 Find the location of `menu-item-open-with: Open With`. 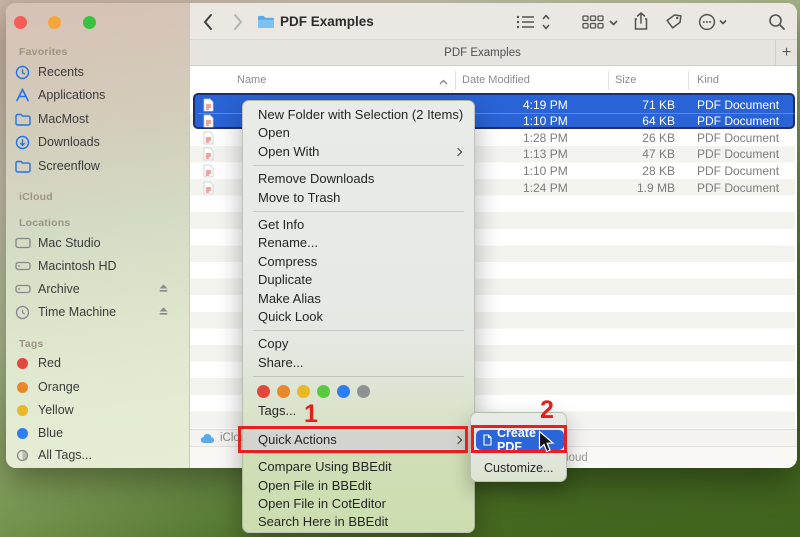

menu-item-open-with: Open With is located at coordinates (358, 152).